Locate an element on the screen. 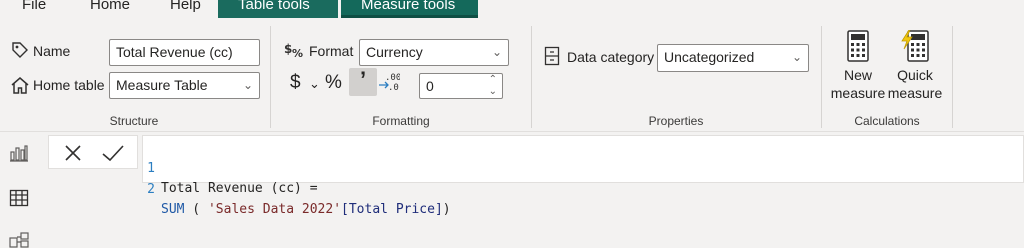 Image resolution: width=1024 pixels, height=248 pixels. dax-paren-close: ) is located at coordinates (446, 209).